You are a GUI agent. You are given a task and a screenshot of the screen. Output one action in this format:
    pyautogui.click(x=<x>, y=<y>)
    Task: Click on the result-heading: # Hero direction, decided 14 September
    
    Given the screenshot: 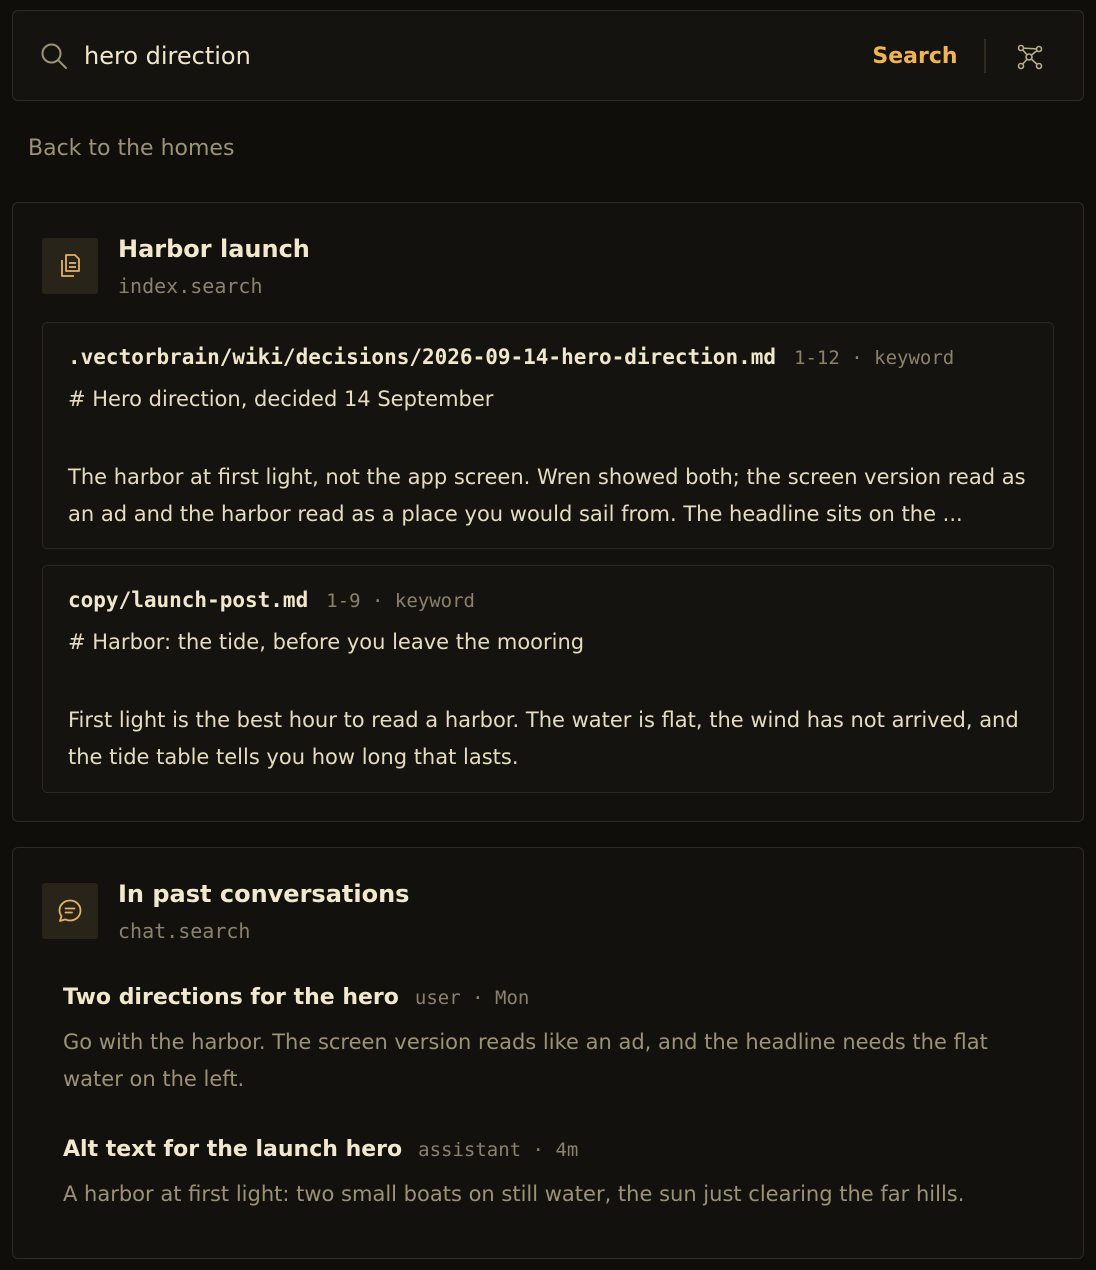 What is the action you would take?
    pyautogui.click(x=281, y=399)
    